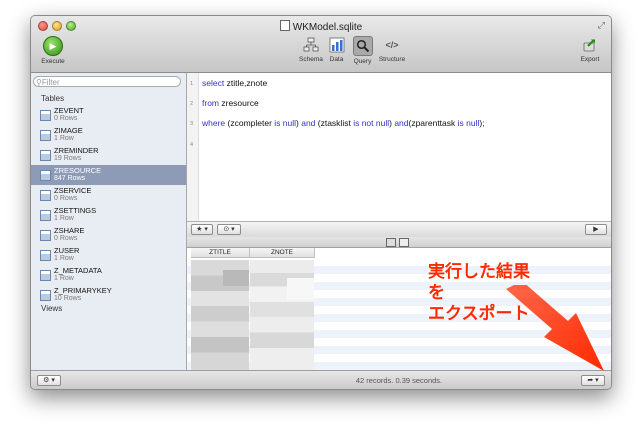 The image size is (640, 430). Describe the element at coordinates (334, 123) in the screenshot. I see `code-text: (ztasklist` at that location.